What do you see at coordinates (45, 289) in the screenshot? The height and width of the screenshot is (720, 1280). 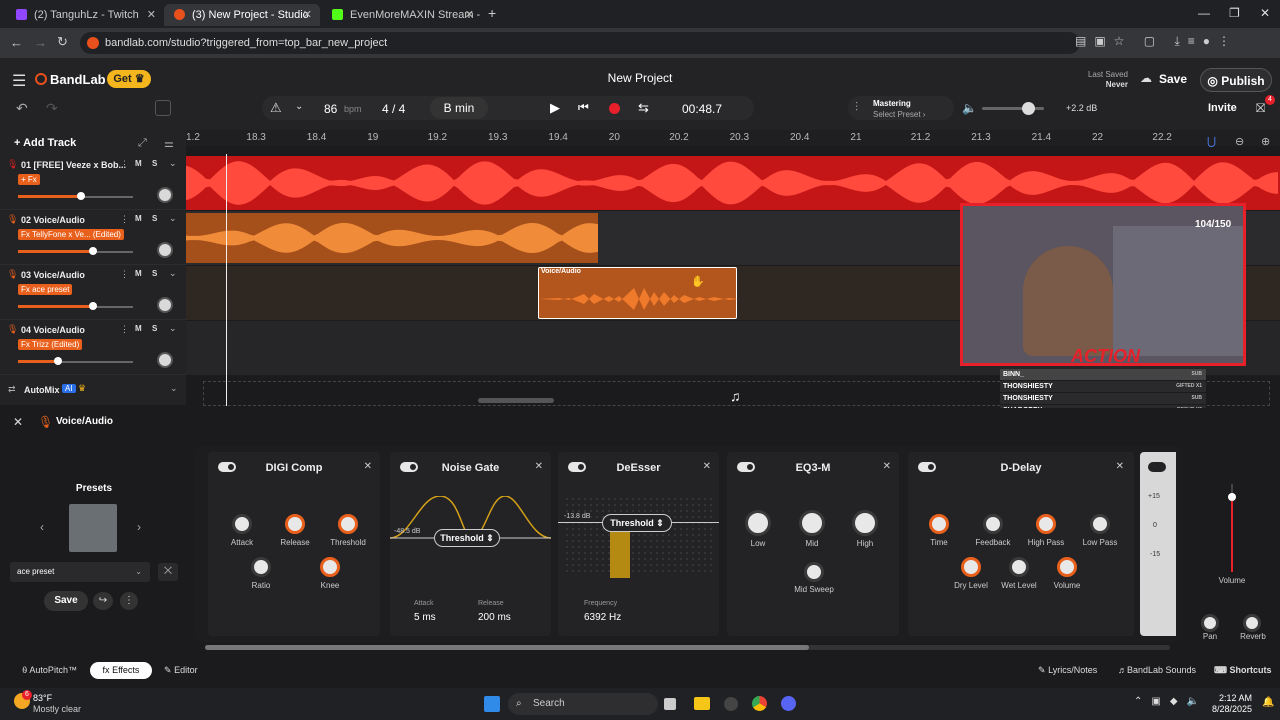 I see `track-fx-chip: Fx ace preset` at bounding box center [45, 289].